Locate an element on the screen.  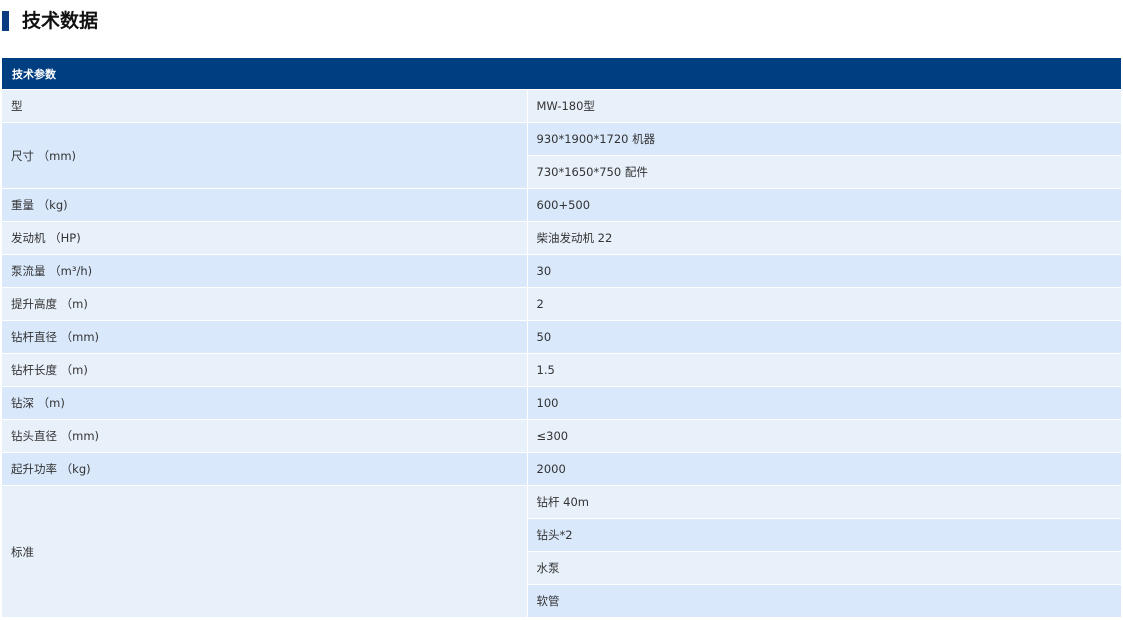
table-row: 起升功率 （kg) 2000 is located at coordinates (562, 469).